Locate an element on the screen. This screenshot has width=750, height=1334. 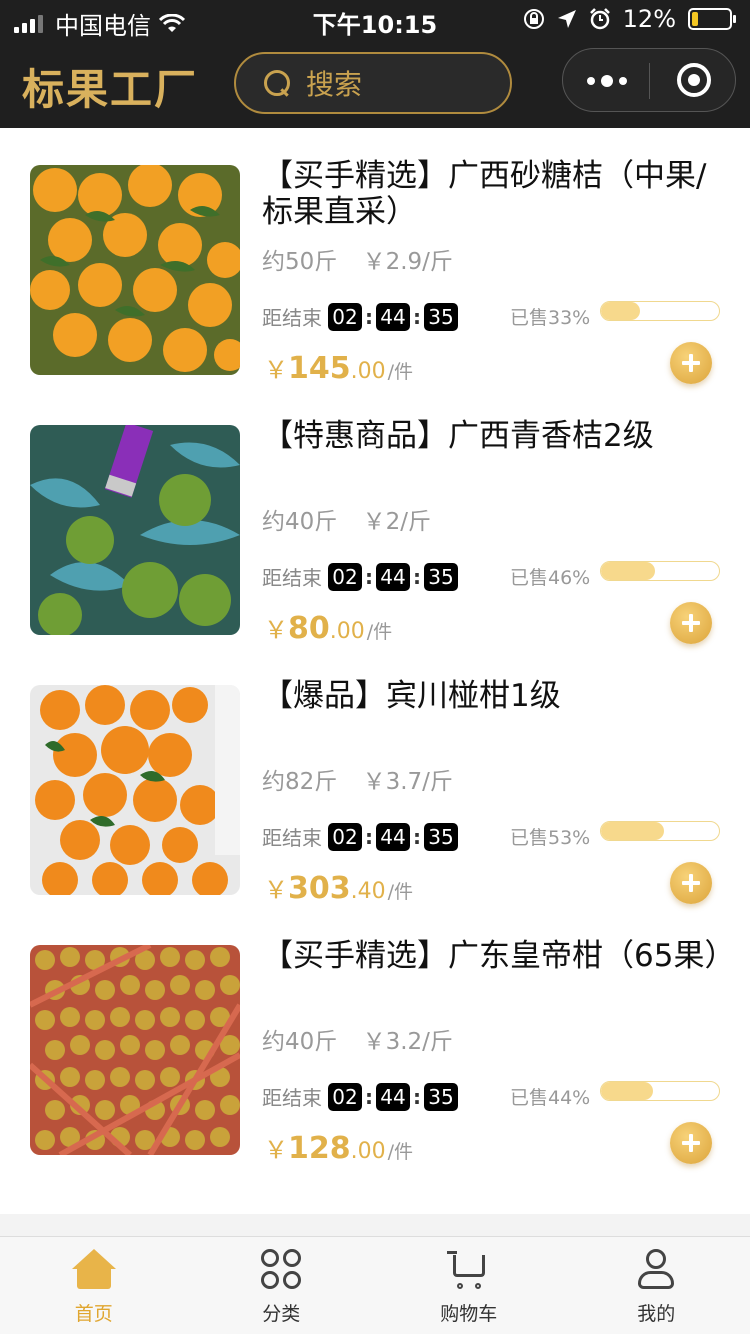
home-icon is located at coordinates (93, 1271).